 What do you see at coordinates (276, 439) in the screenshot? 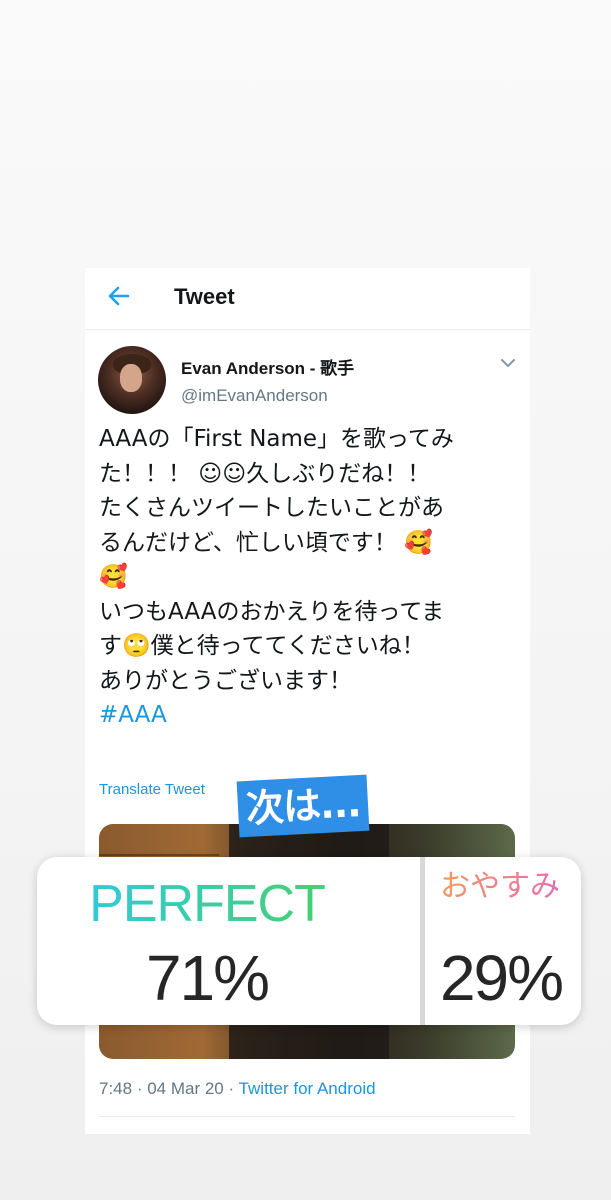
I see `tweet-line: AAAの「First Name」を歌ってみ` at bounding box center [276, 439].